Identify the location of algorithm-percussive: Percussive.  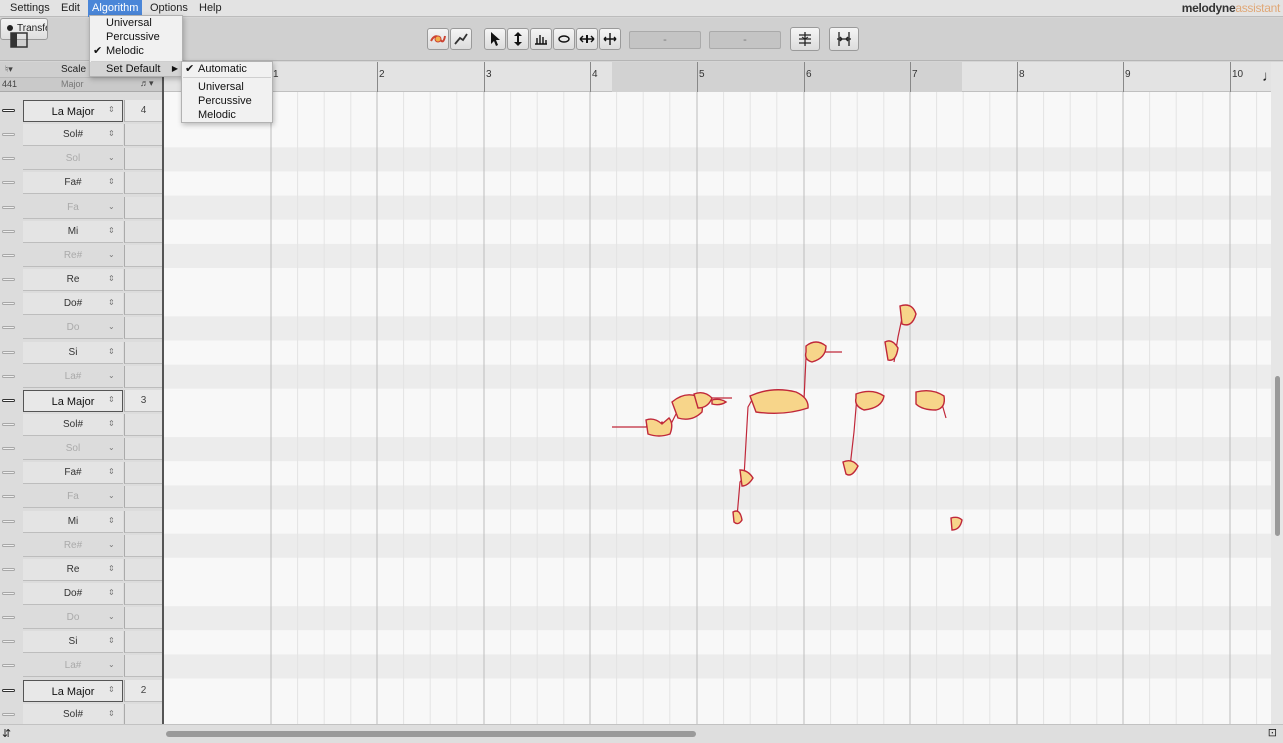
(136, 37).